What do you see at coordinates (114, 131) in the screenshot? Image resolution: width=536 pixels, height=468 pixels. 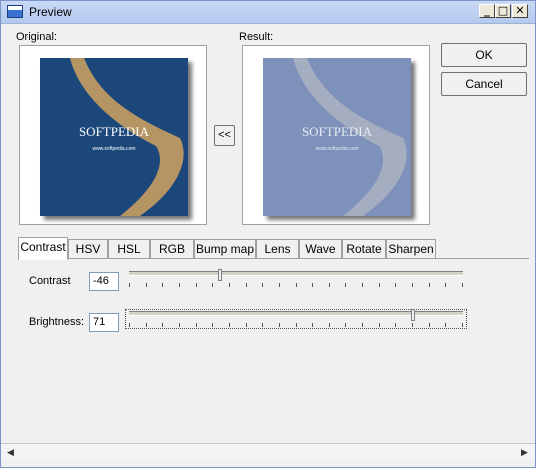 I see `original-watermark: SOFTPEDIA` at bounding box center [114, 131].